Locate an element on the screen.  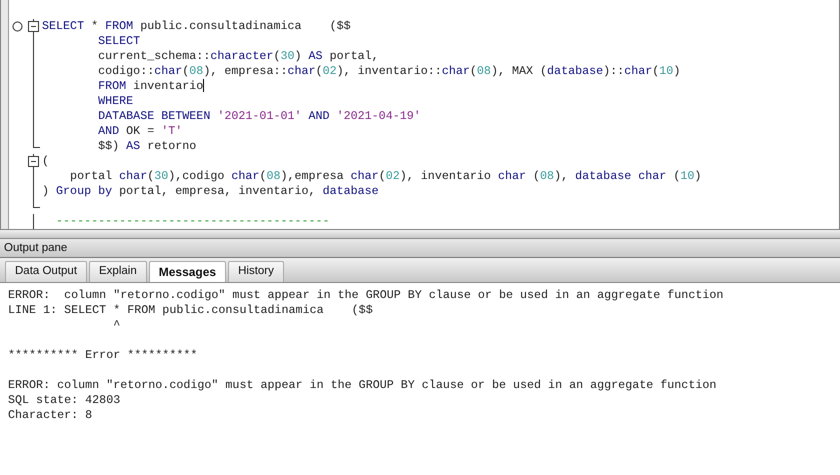
tab: Explain is located at coordinates (118, 271).